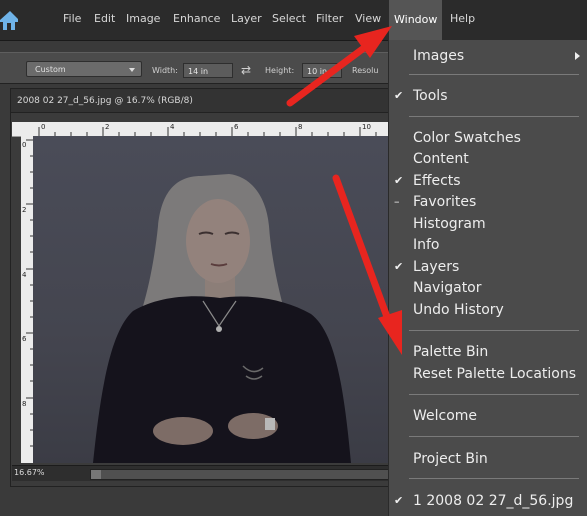  What do you see at coordinates (207, 131) in the screenshot?
I see `ruler-ticks-top` at bounding box center [207, 131].